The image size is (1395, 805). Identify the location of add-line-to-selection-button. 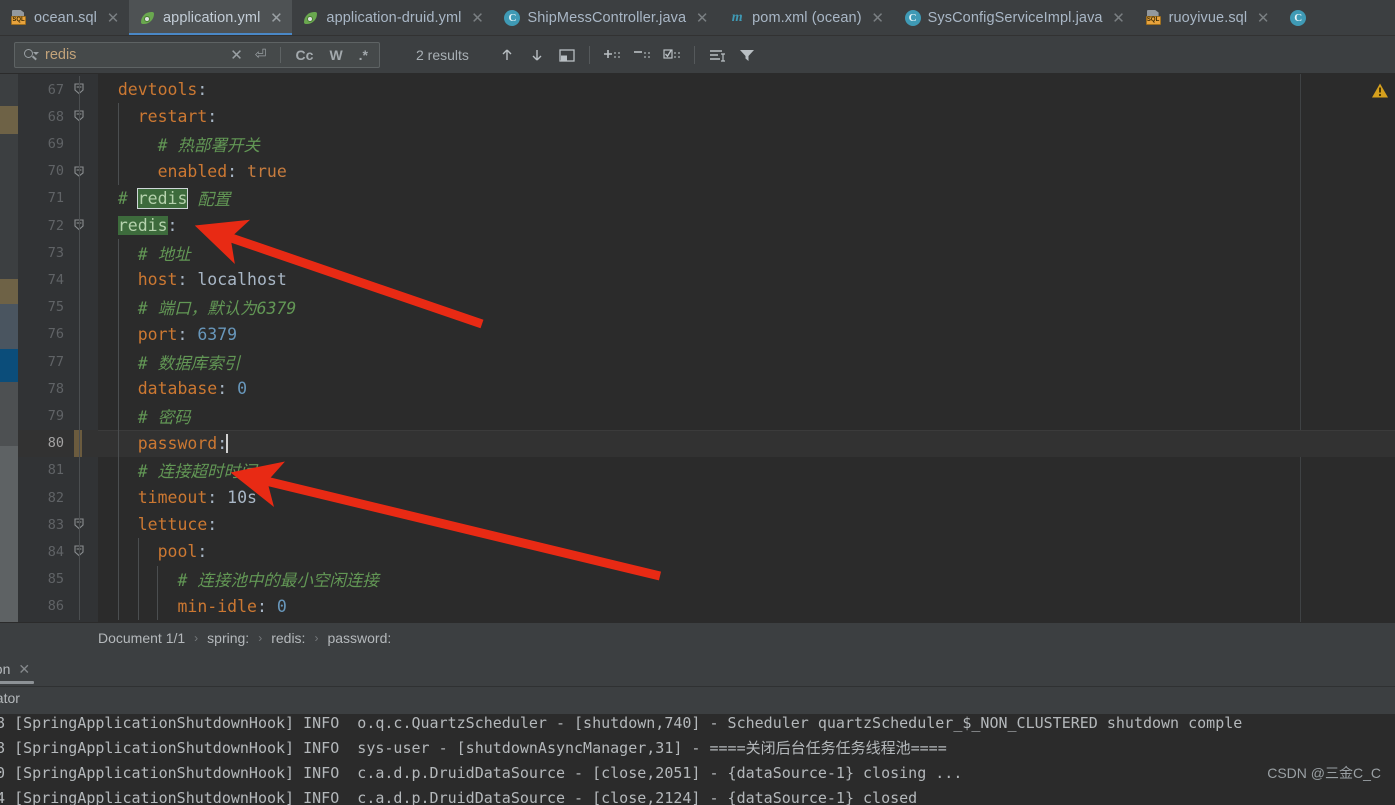
(612, 55).